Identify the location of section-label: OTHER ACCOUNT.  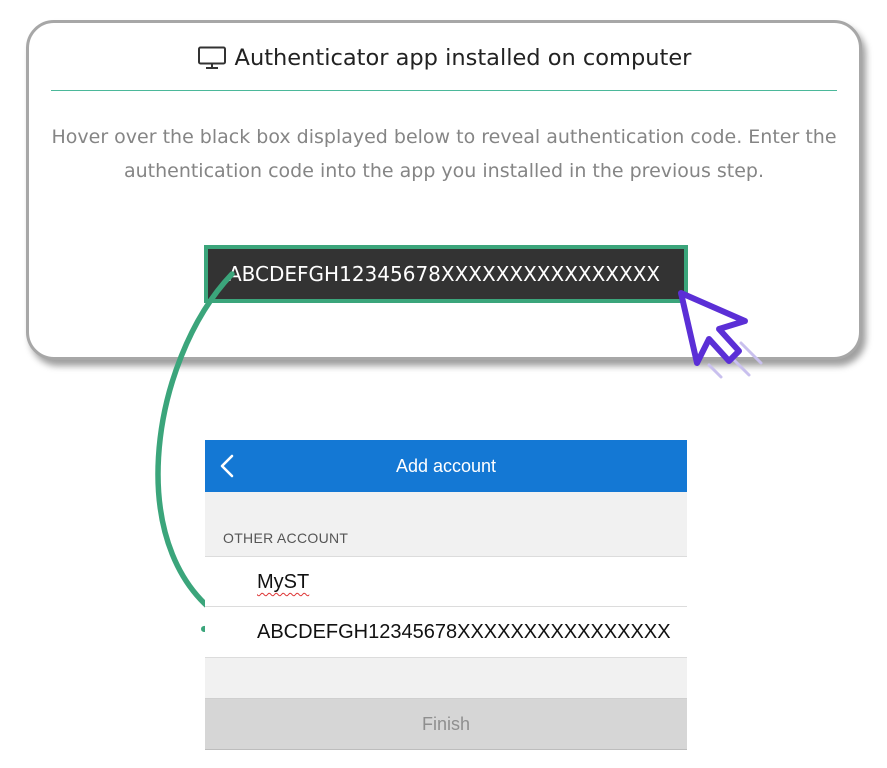
(286, 538).